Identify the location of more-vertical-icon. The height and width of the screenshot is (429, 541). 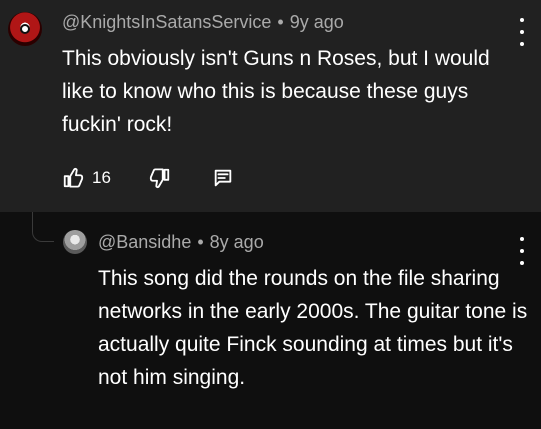
(522, 251).